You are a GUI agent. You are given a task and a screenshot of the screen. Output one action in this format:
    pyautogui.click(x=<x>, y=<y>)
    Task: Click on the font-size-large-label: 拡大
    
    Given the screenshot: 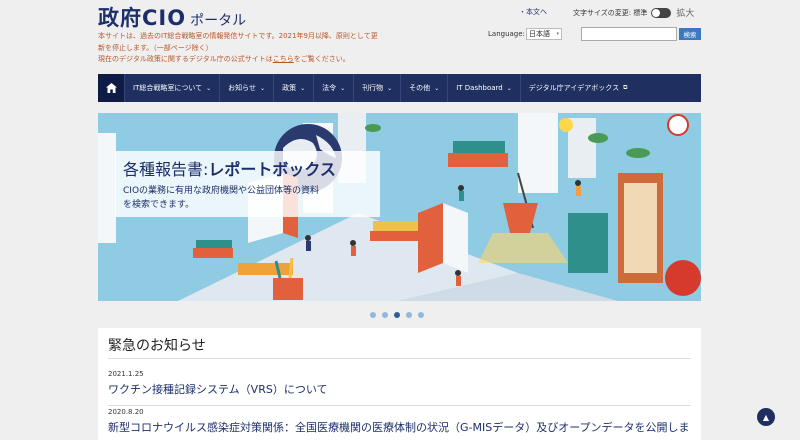 What is the action you would take?
    pyautogui.click(x=685, y=14)
    